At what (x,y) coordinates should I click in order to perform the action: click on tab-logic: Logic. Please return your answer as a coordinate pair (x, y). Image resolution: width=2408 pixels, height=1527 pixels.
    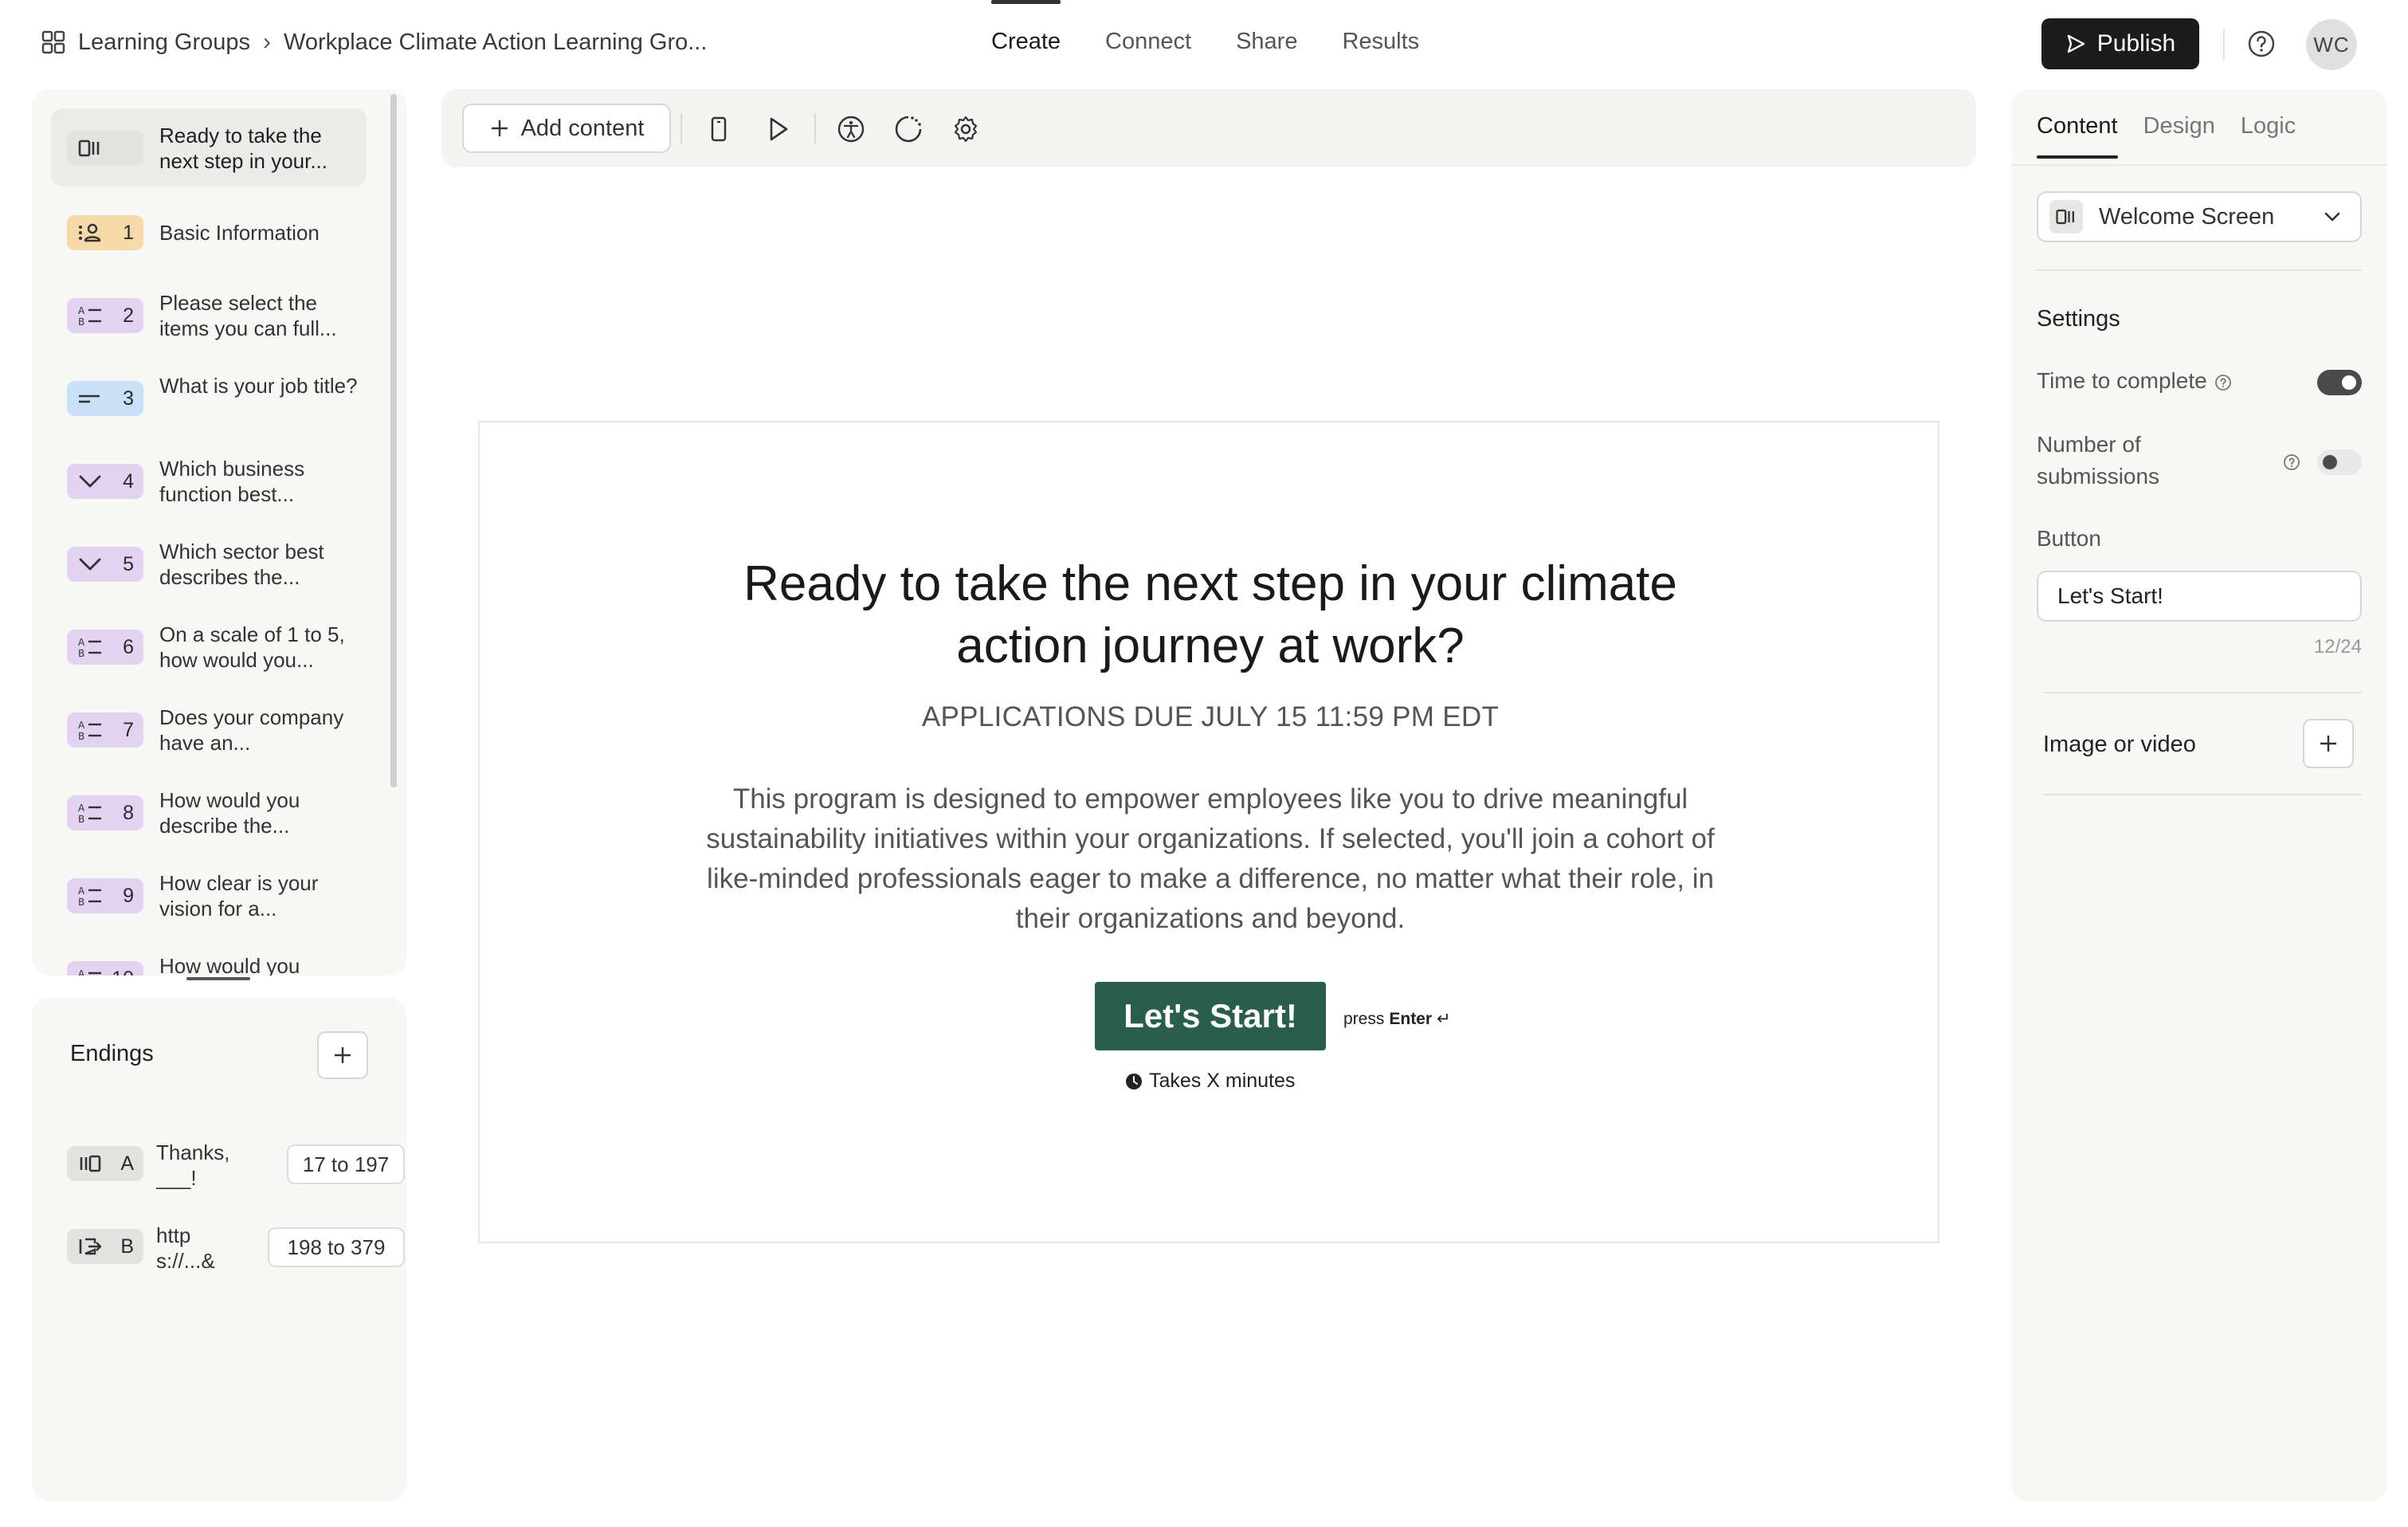
    Looking at the image, I should click on (2268, 136).